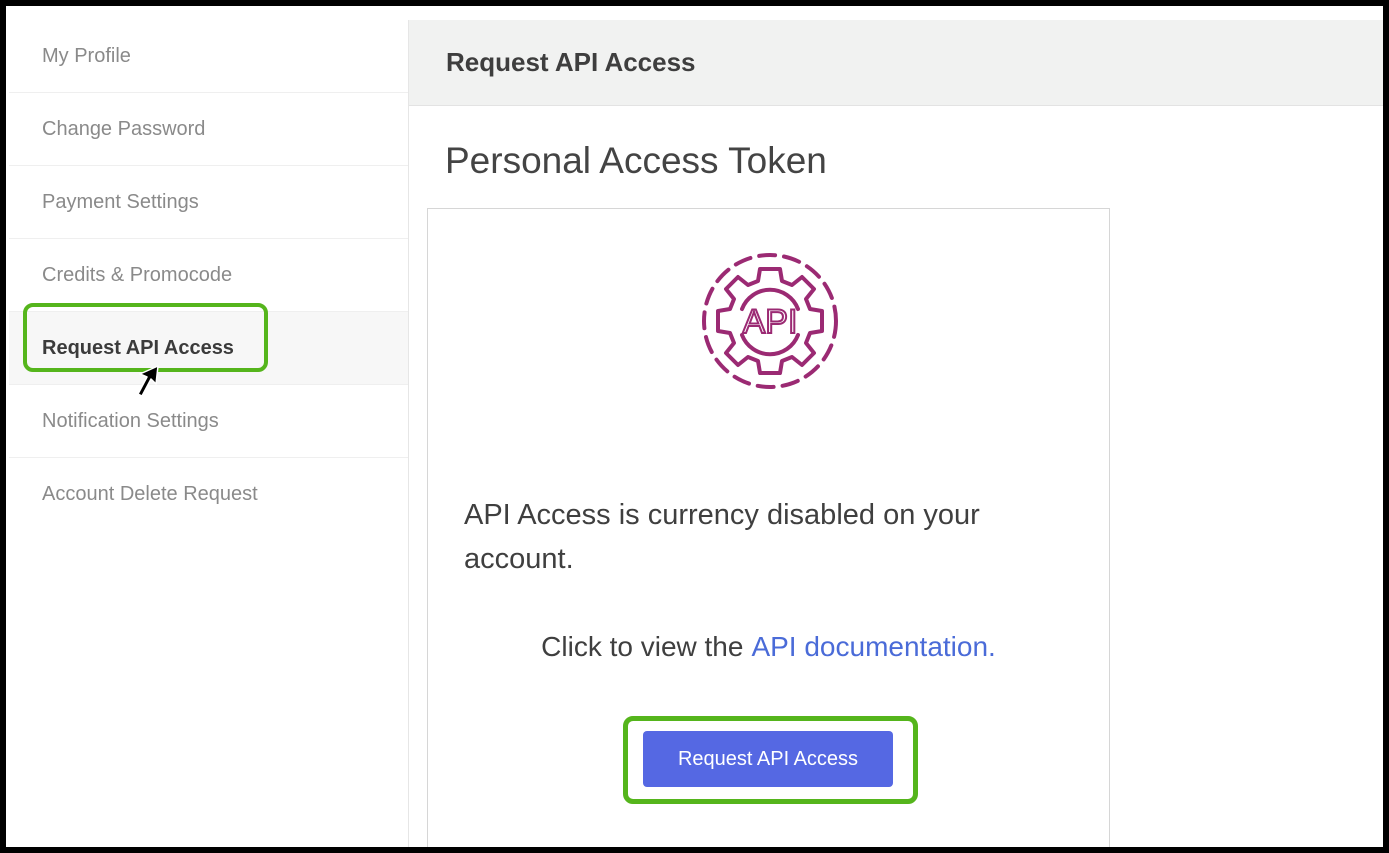 Image resolution: width=1389 pixels, height=853 pixels. I want to click on svg-text: API, so click(770, 322).